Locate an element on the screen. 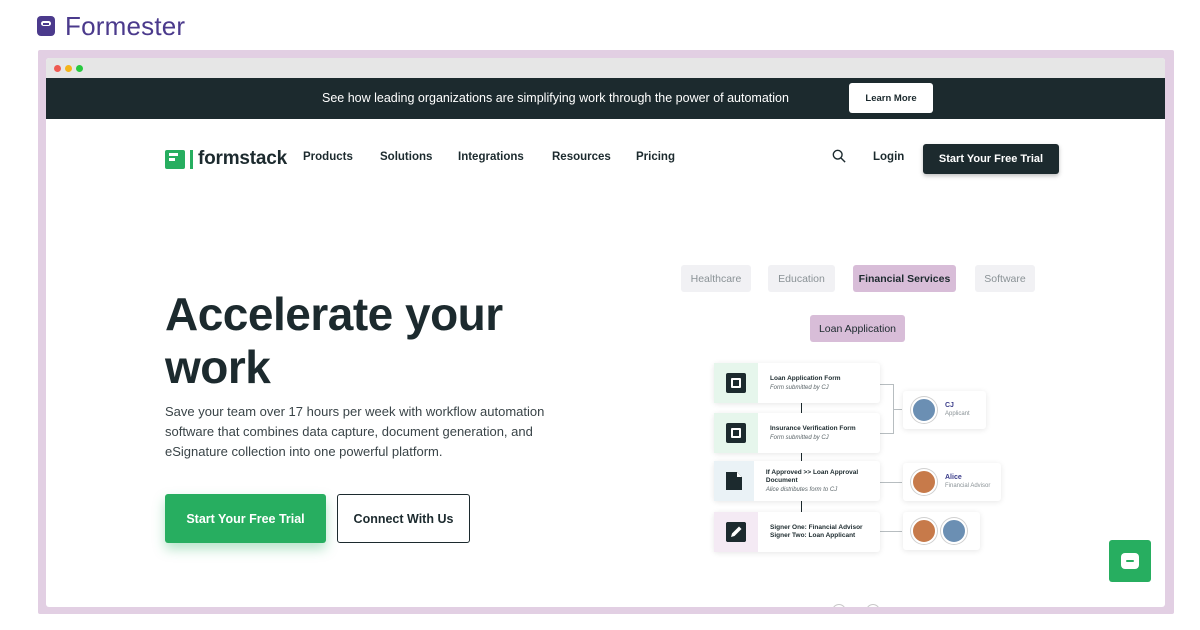  person-name: Alice is located at coordinates (953, 477).